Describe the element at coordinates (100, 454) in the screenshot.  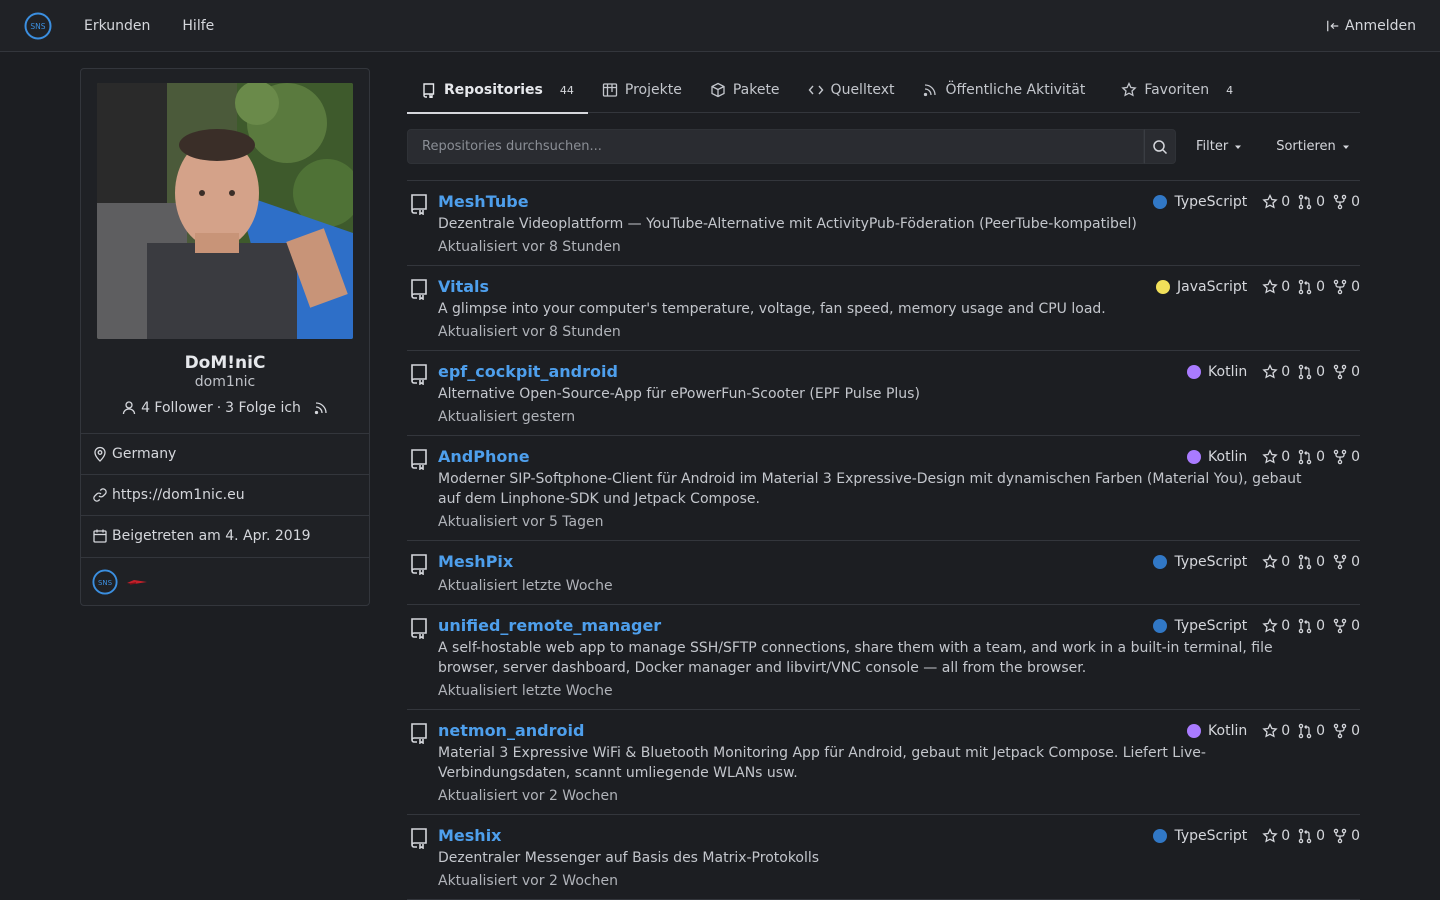
I see `location-pin-icon` at that location.